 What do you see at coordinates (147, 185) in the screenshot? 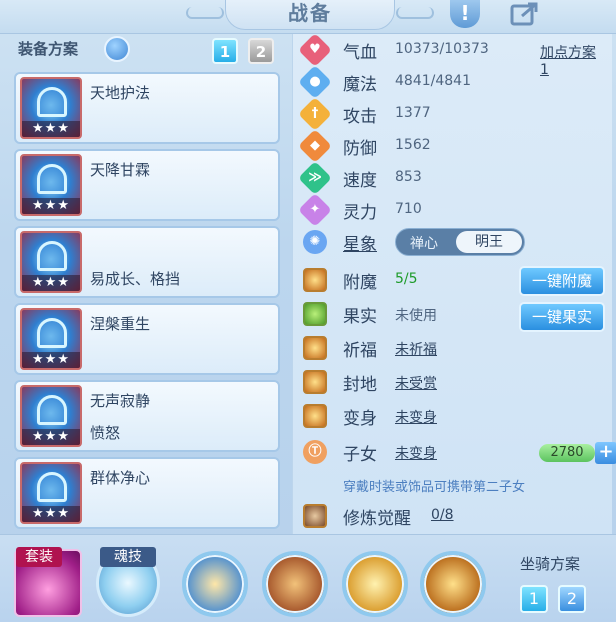
I see `equipment-slot-2: ★★★ 天降甘霖` at bounding box center [147, 185].